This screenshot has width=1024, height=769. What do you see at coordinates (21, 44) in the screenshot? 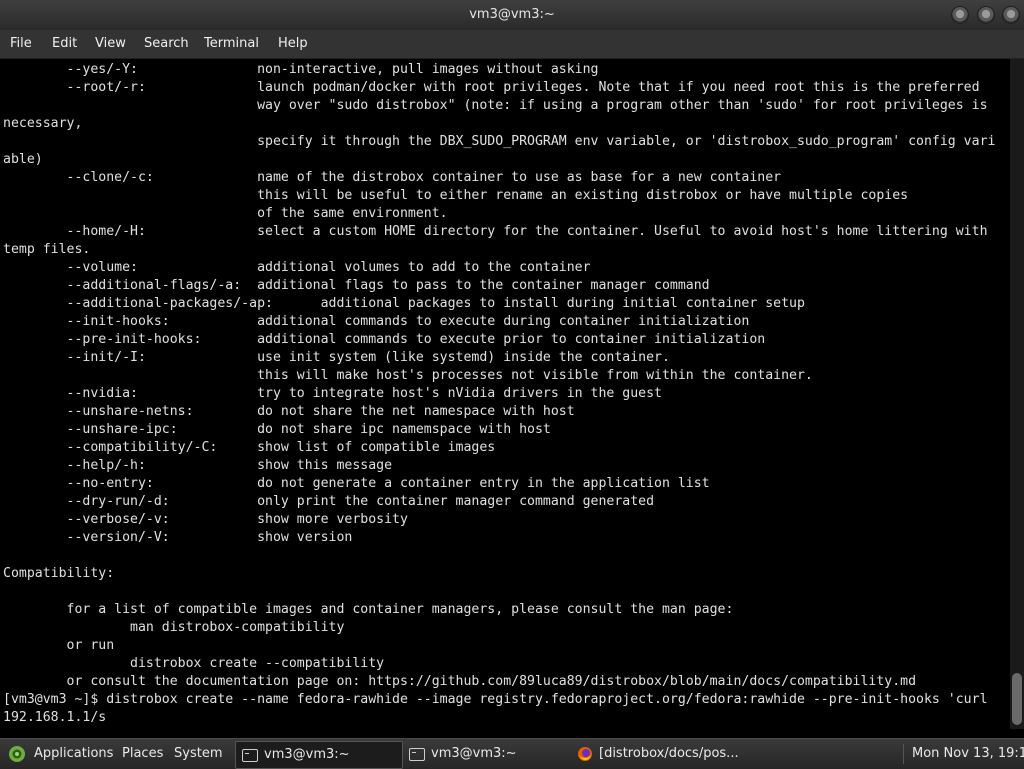
I see `menu-file: File` at bounding box center [21, 44].